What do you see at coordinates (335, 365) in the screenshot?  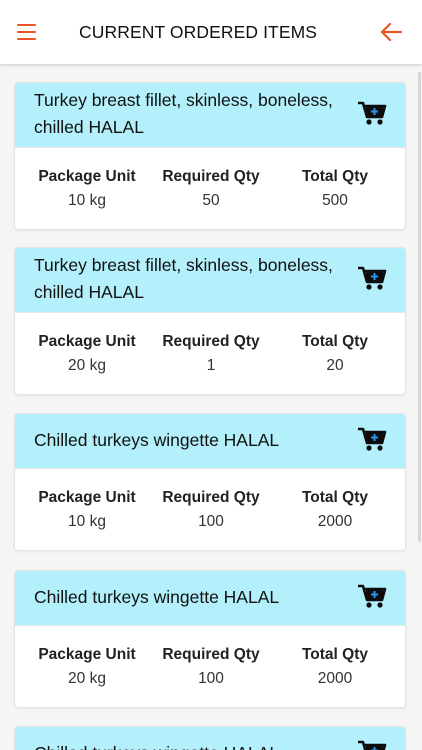 I see `total-qty-value: 20` at bounding box center [335, 365].